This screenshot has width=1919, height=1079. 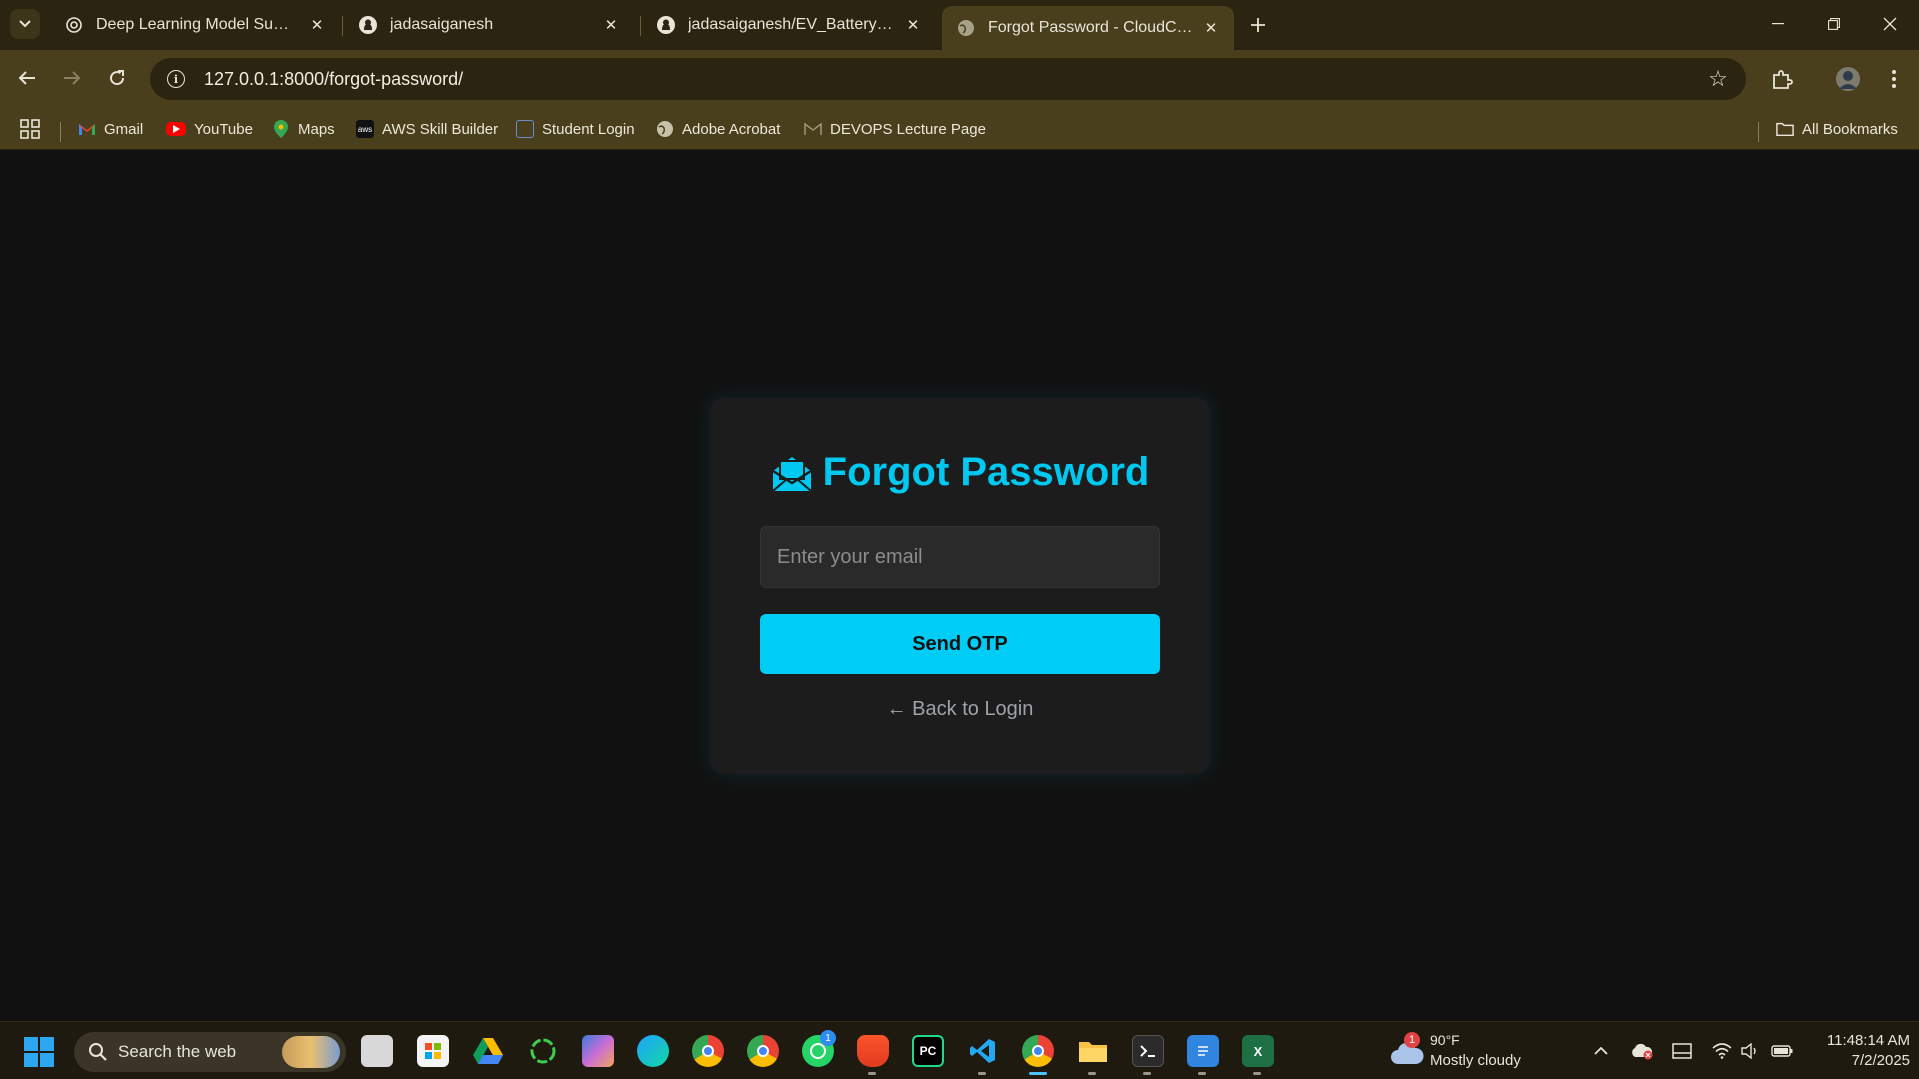 What do you see at coordinates (1682, 1051) in the screenshot?
I see `keyboard-icon` at bounding box center [1682, 1051].